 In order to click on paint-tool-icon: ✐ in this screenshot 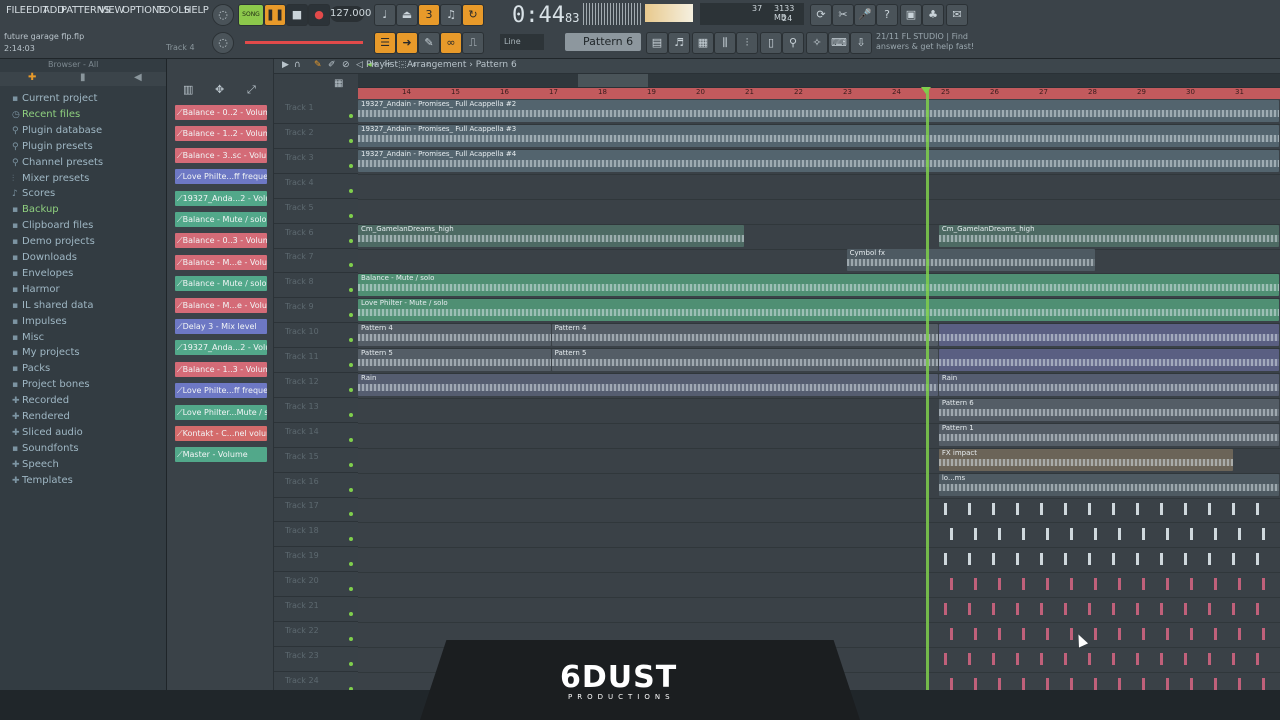, I will do `click(332, 65)`.